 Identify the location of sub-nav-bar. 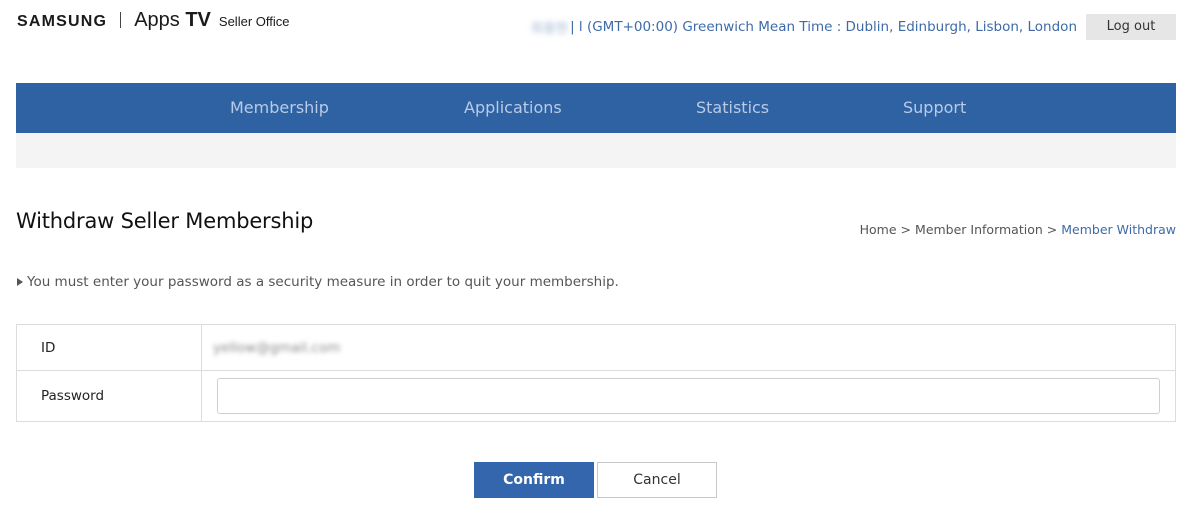
(596, 150).